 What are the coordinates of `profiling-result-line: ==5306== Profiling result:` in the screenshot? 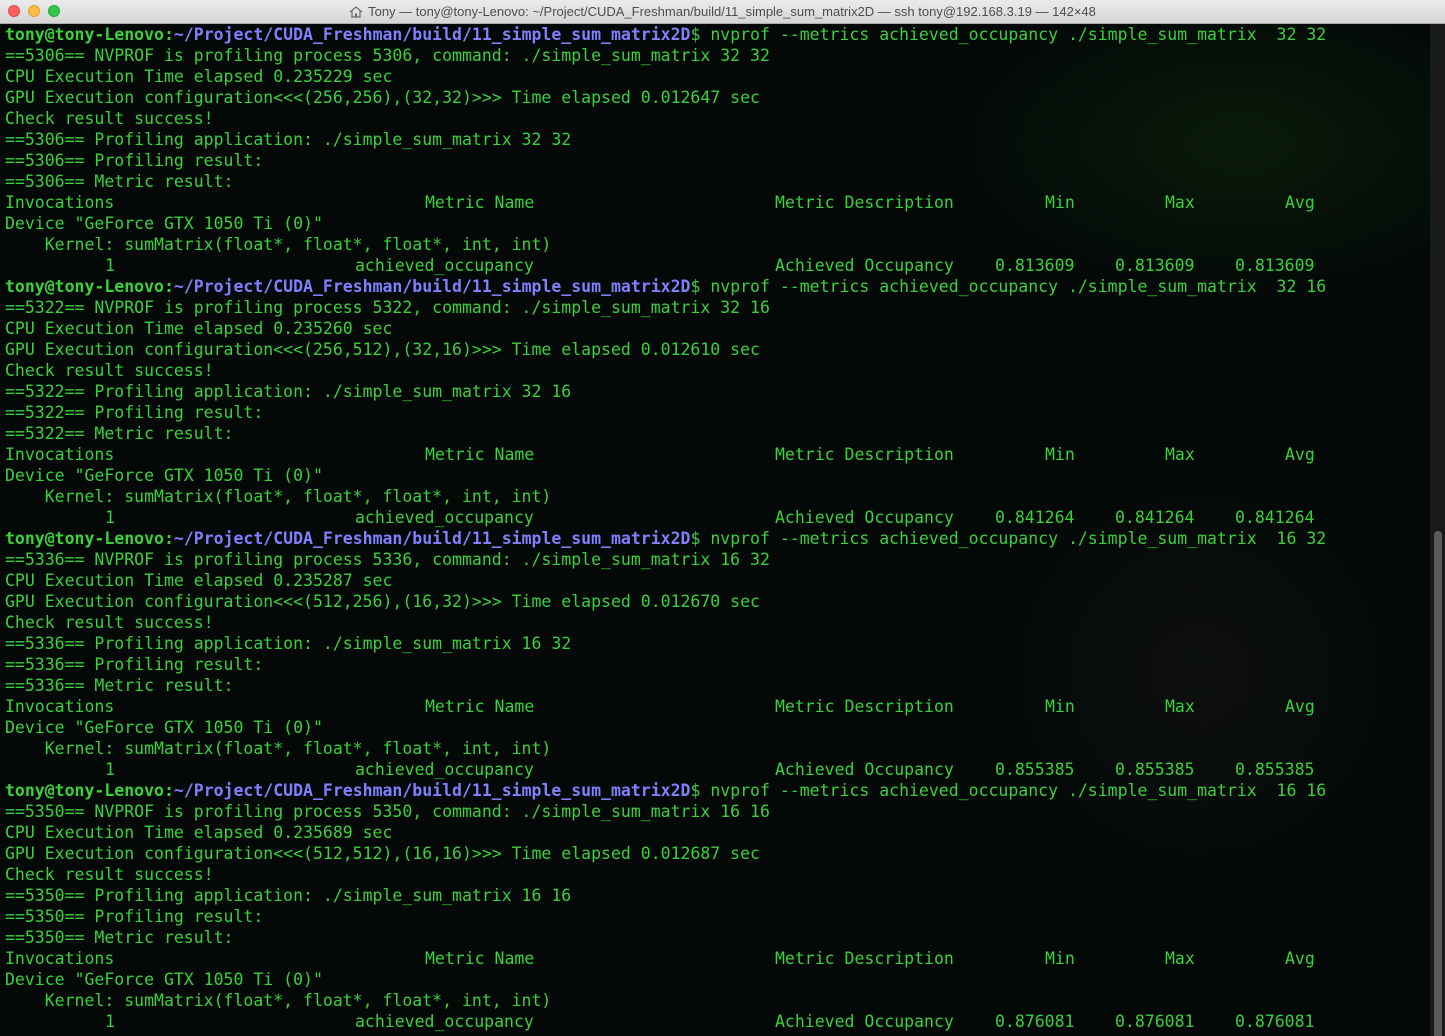 It's located at (134, 160).